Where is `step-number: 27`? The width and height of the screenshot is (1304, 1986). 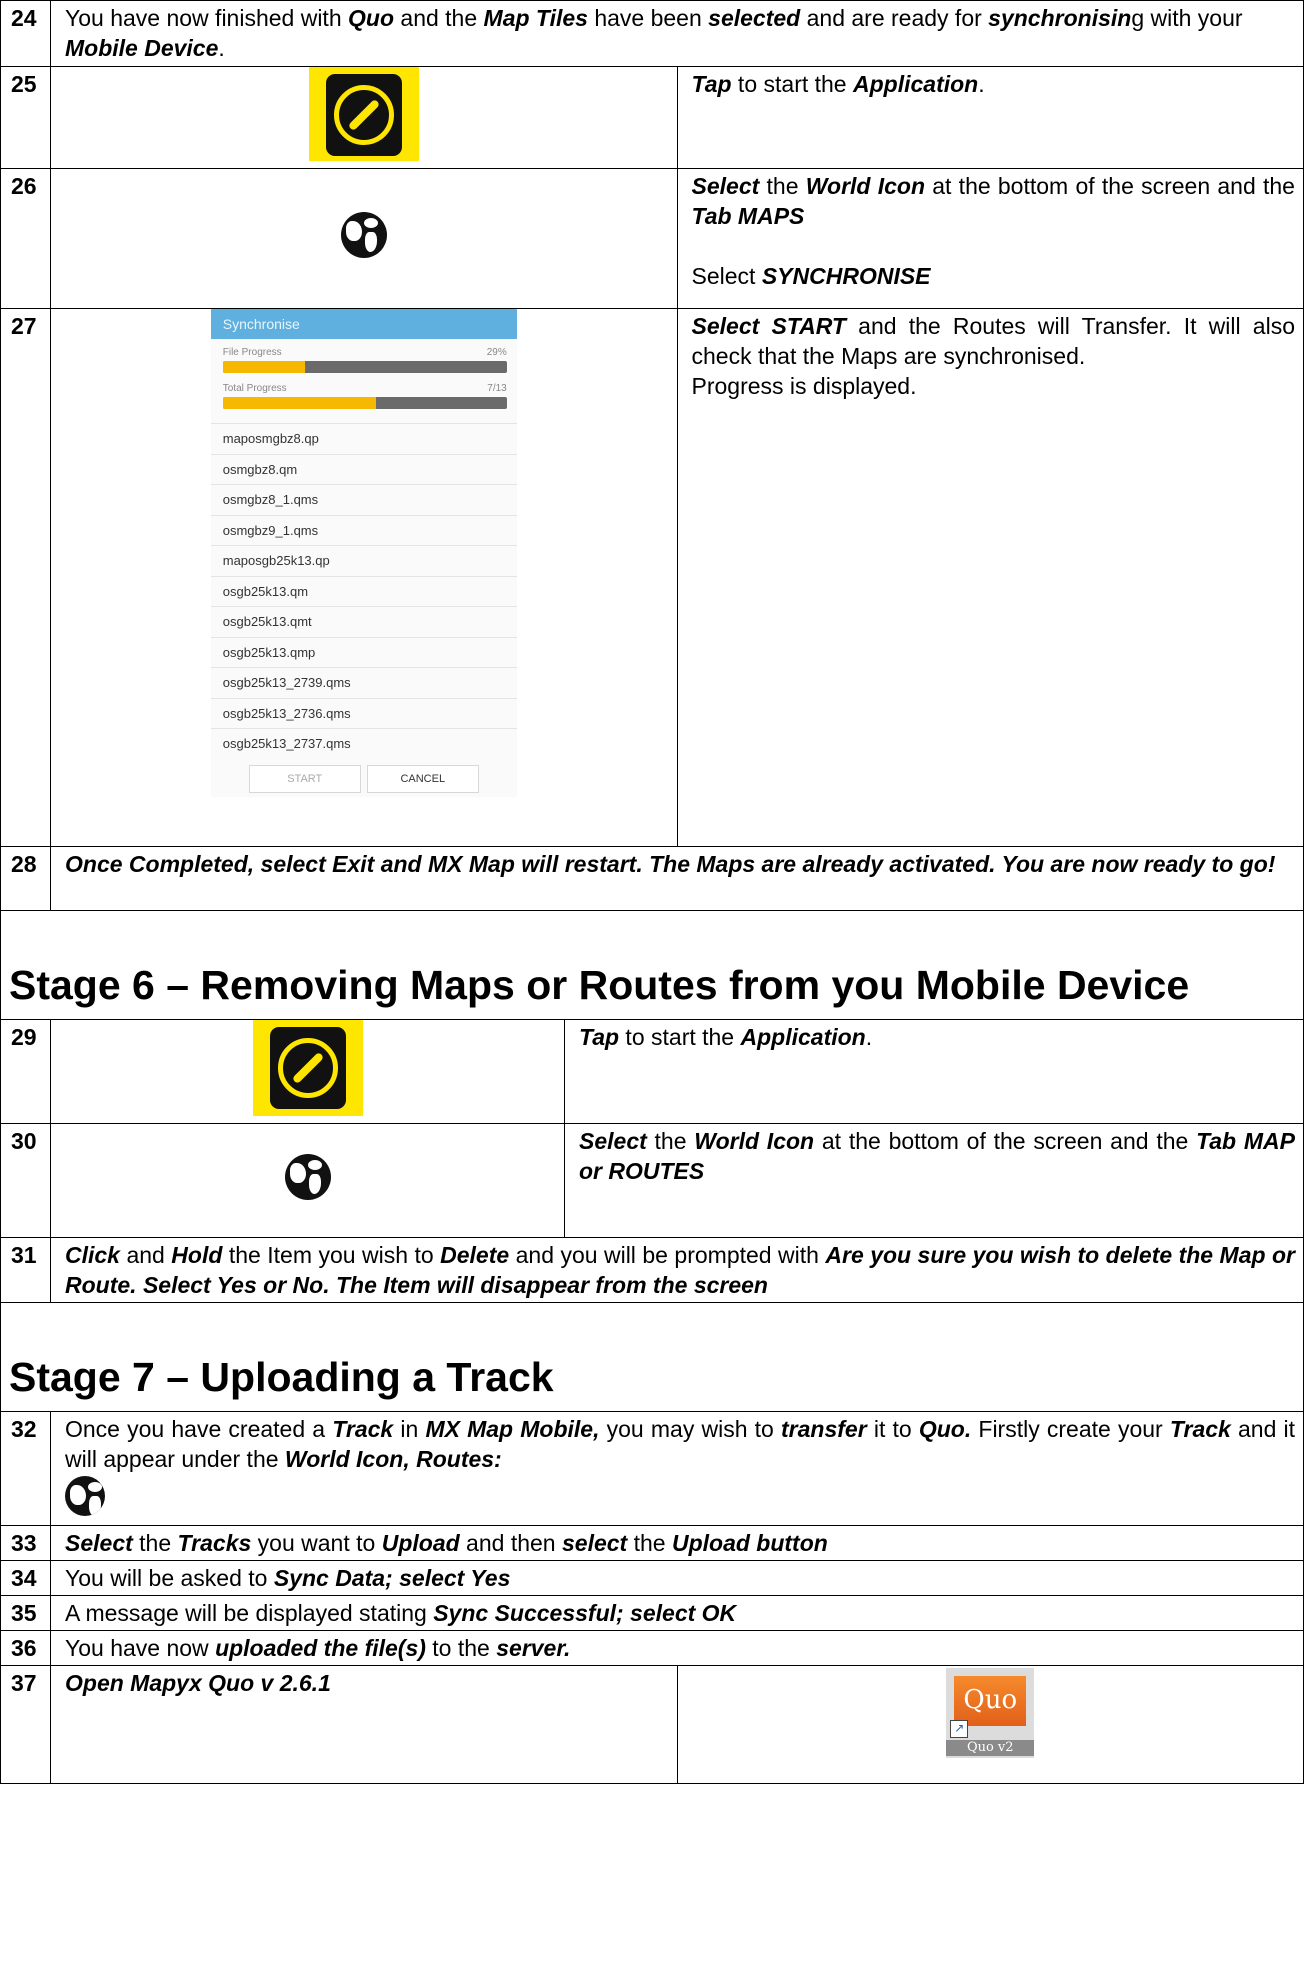 step-number: 27 is located at coordinates (25, 577).